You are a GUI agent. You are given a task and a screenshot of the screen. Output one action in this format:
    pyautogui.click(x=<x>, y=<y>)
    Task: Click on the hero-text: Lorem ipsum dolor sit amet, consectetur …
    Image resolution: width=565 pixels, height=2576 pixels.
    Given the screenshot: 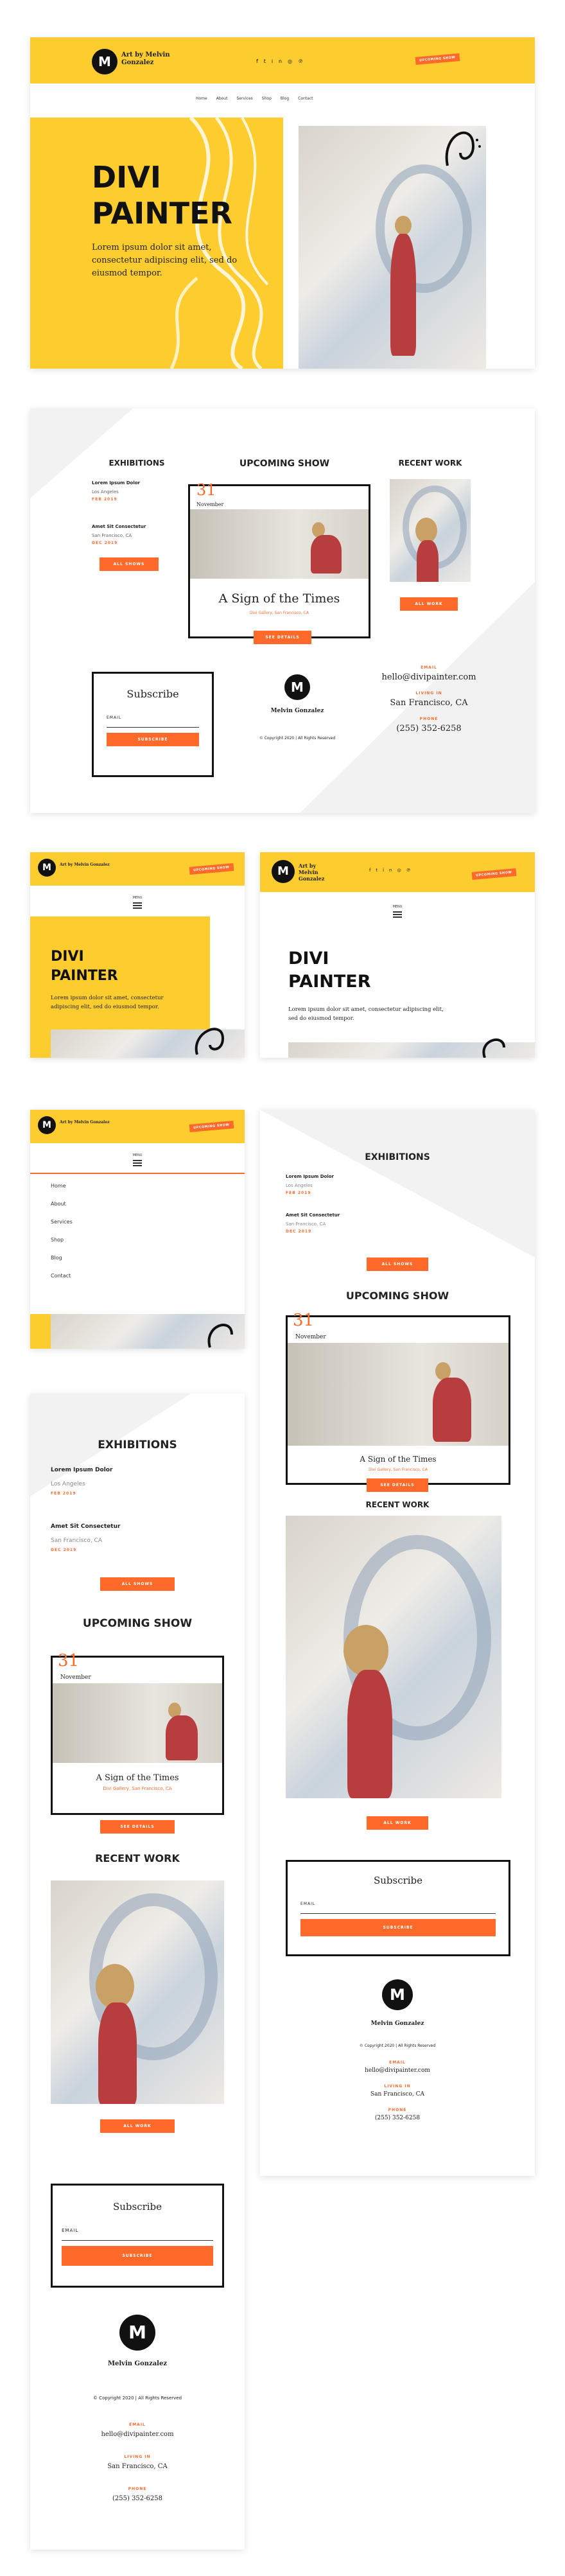 What is the action you would take?
    pyautogui.click(x=366, y=1014)
    